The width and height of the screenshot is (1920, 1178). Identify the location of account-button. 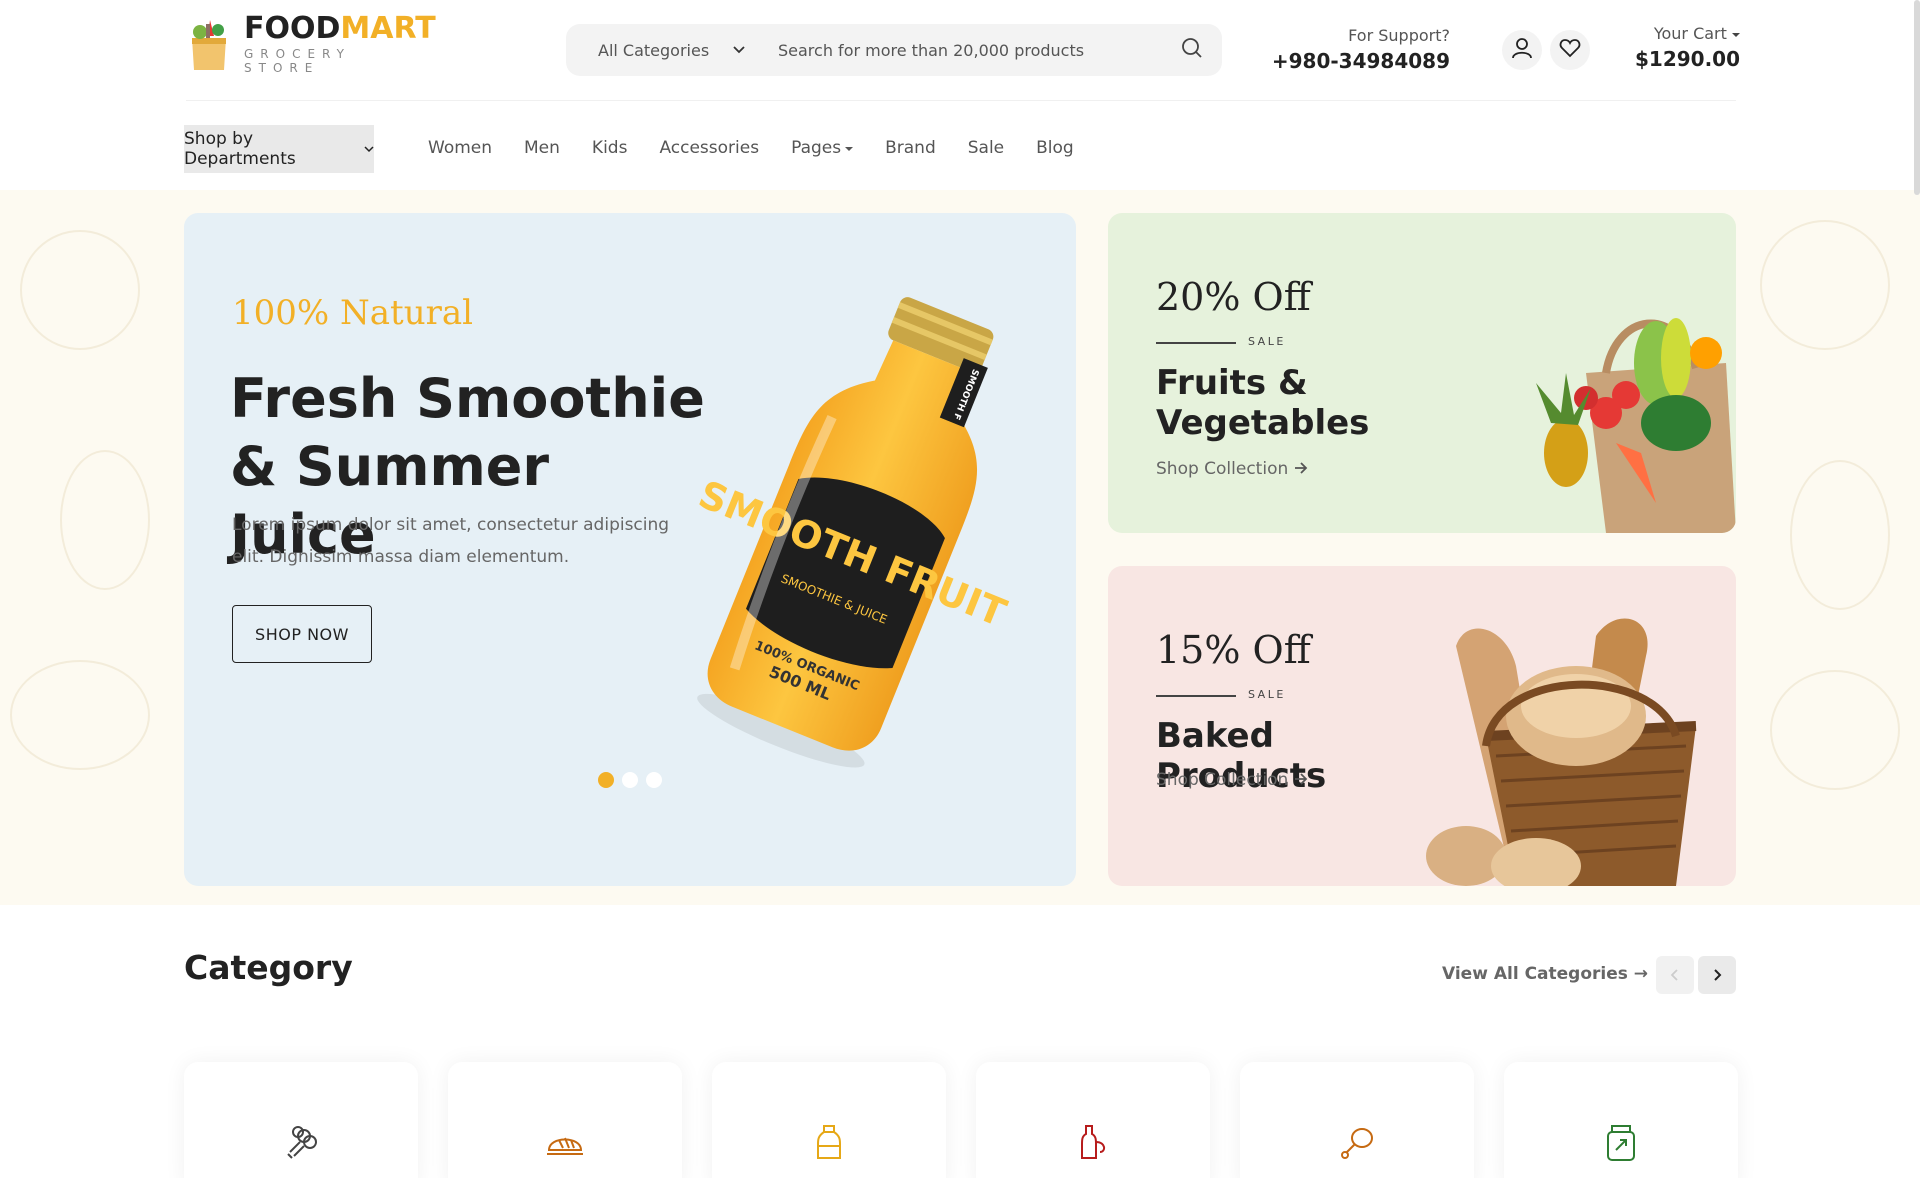
(1522, 50).